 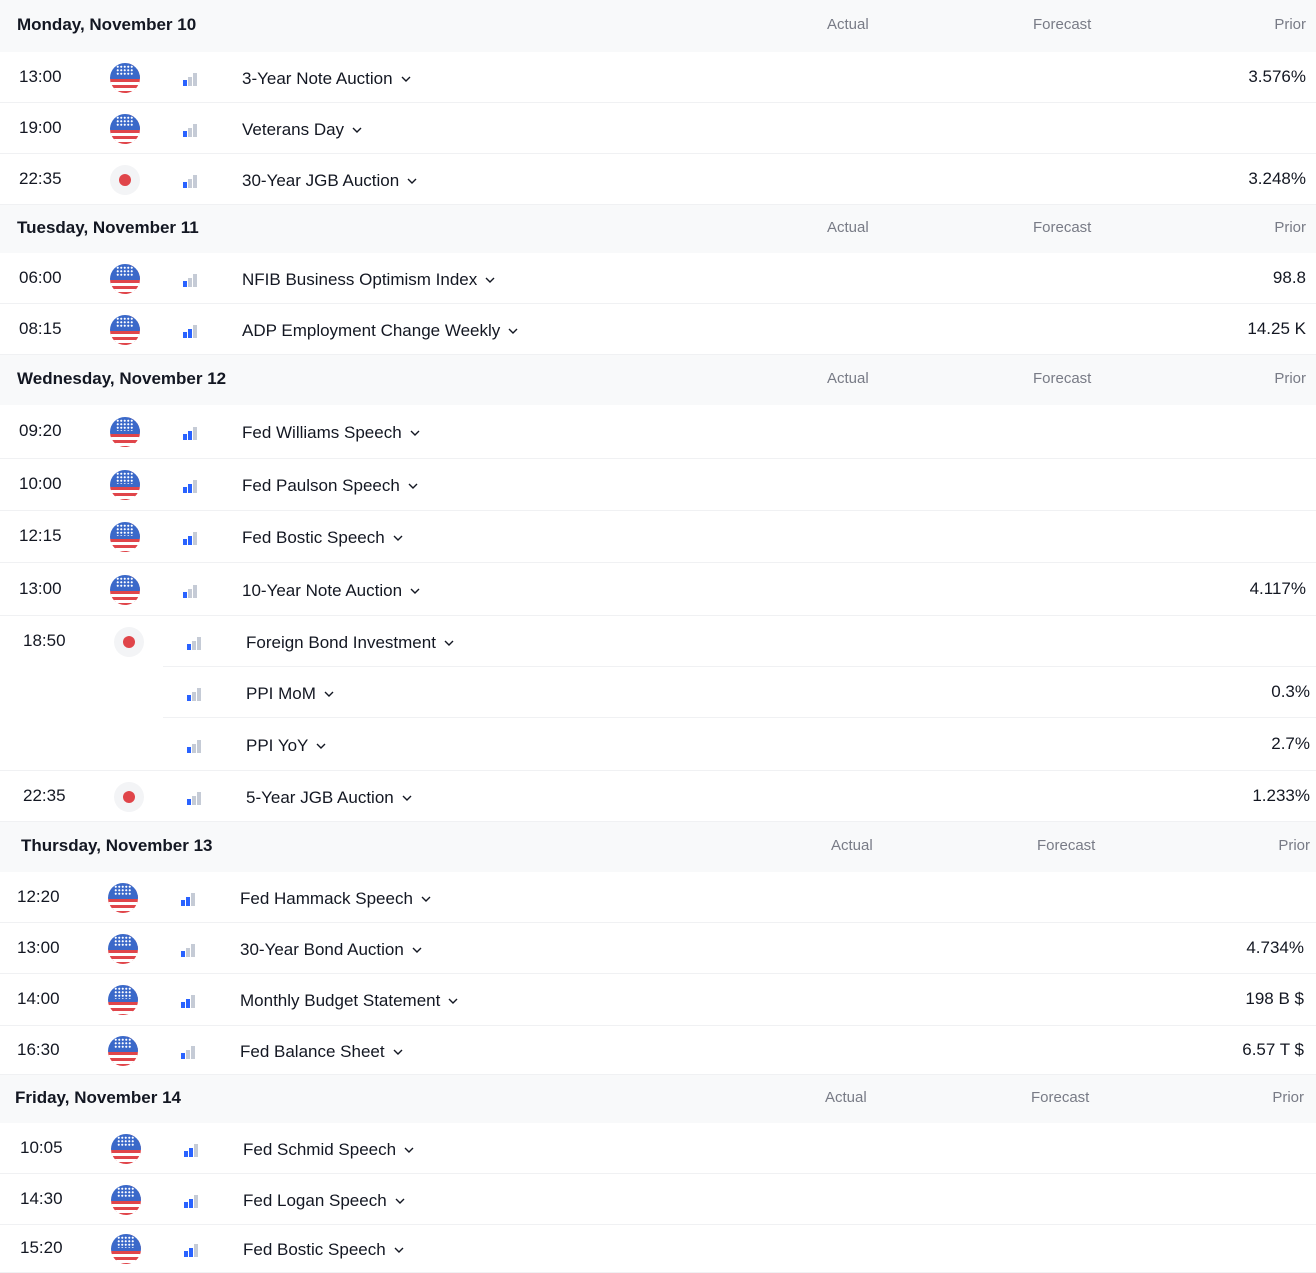 I want to click on event-title: 3-Year Note Auction, so click(x=326, y=78).